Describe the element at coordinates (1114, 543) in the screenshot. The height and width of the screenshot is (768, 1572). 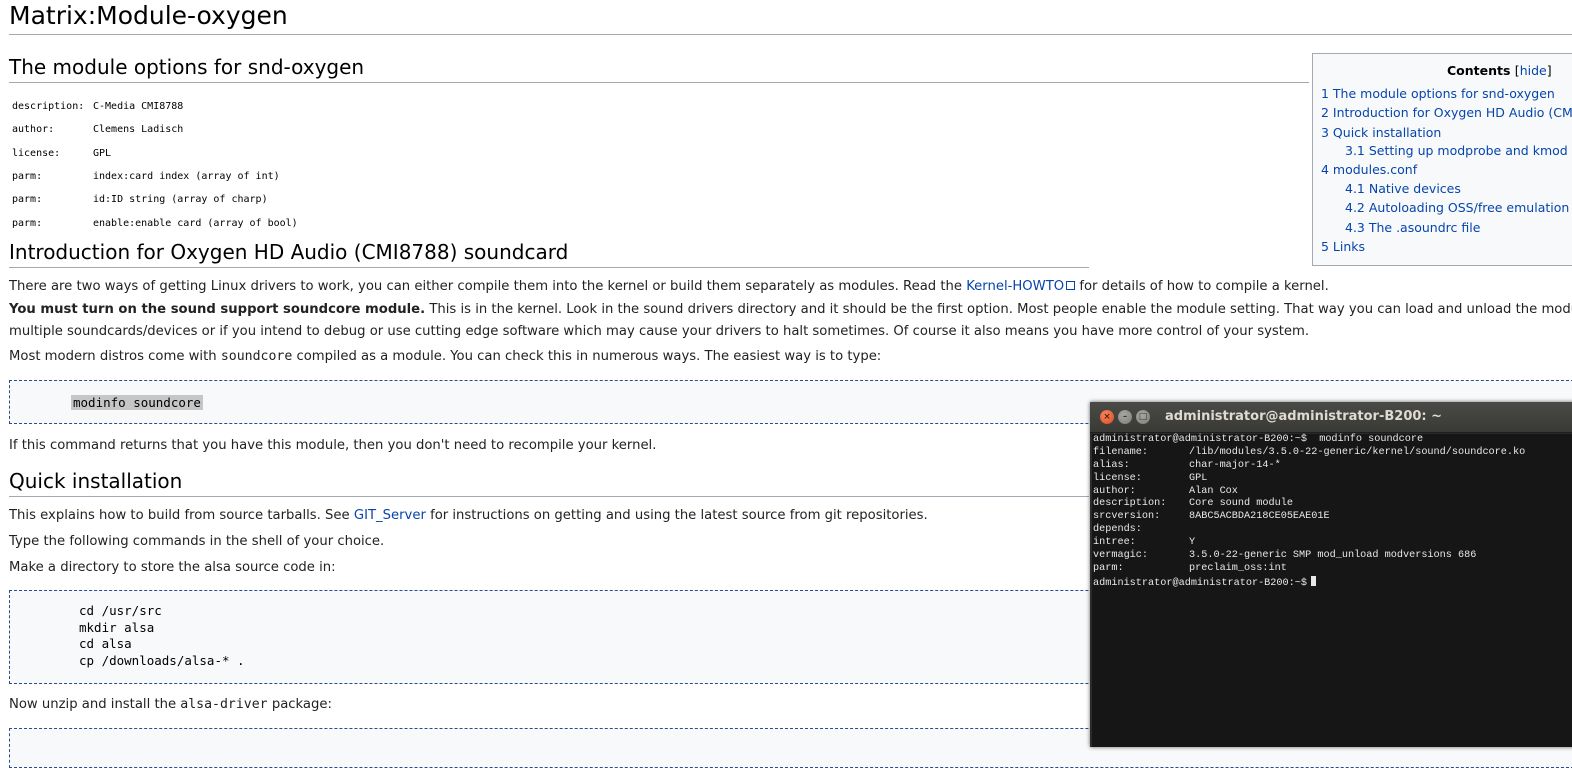
I see `terminal-key: intree:` at that location.